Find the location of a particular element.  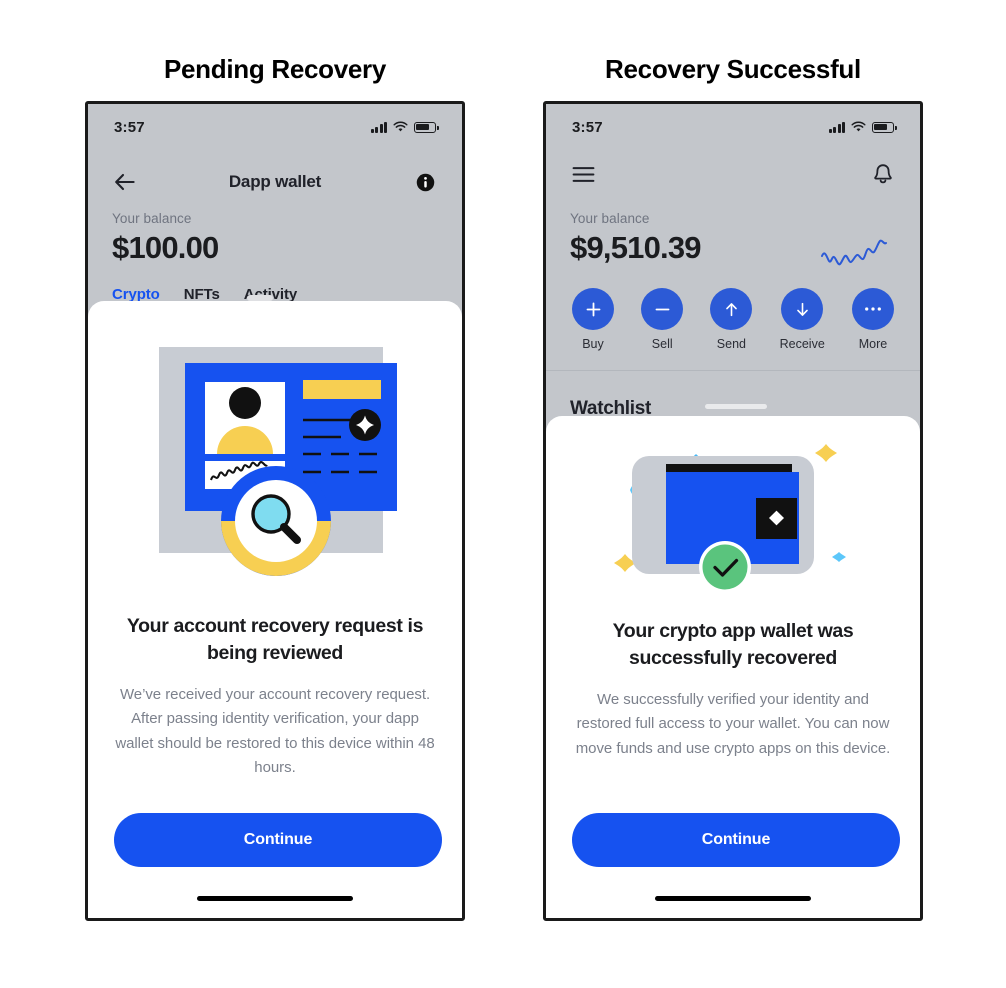

panel-caption-pending: Pending Recovery is located at coordinates (275, 69).